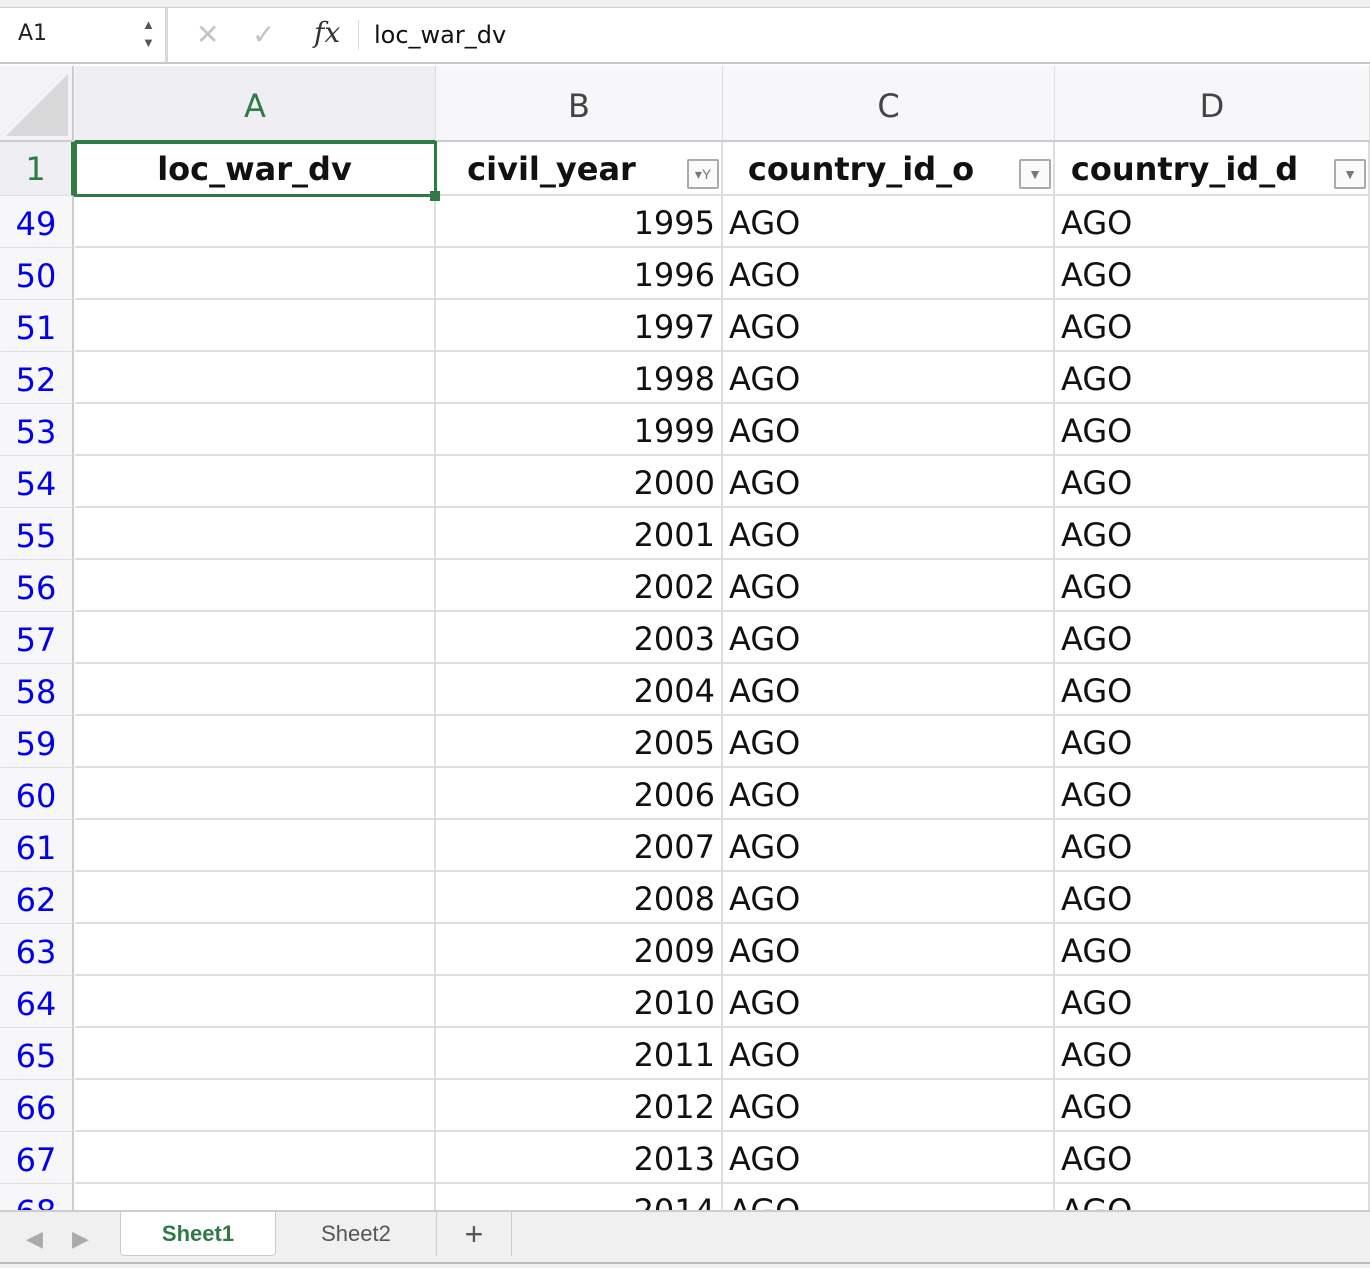 The image size is (1370, 1268). I want to click on row-header: 59, so click(37, 742).